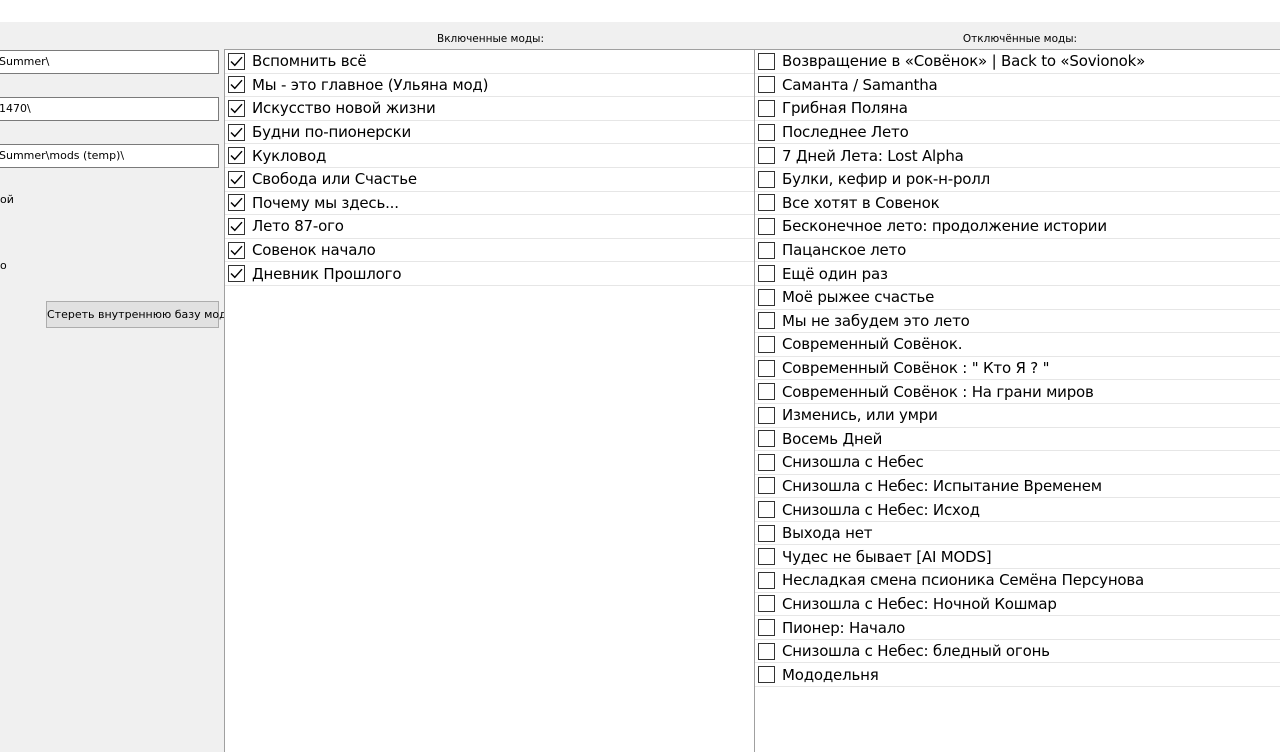 The image size is (1280, 752). Describe the element at coordinates (1017, 463) in the screenshot. I see `disabled-mod-item: Снизошла с Небес` at that location.